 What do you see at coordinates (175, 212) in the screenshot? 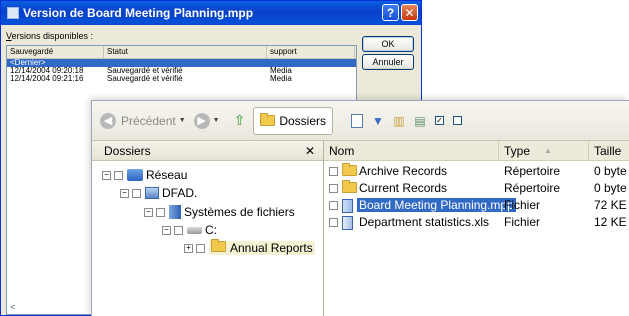
I see `filesystem-icon` at bounding box center [175, 212].